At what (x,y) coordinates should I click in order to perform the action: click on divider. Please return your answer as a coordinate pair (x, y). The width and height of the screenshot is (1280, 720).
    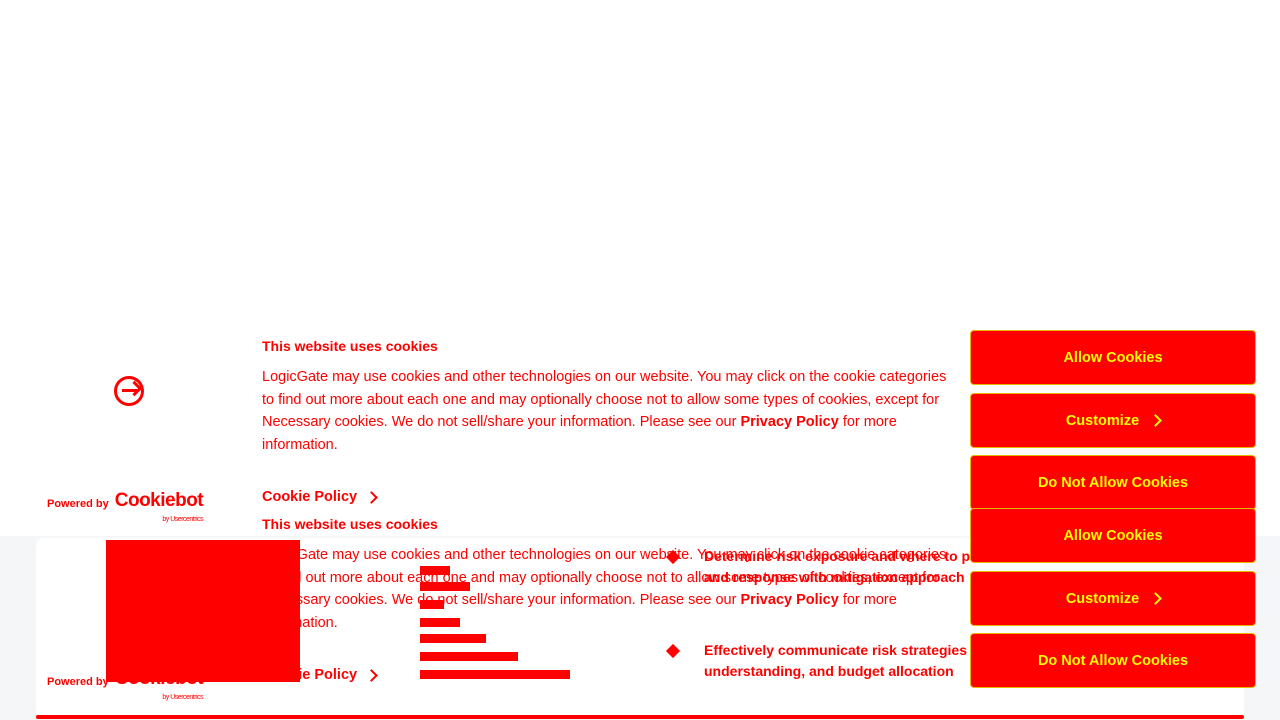
    Looking at the image, I should click on (640, 717).